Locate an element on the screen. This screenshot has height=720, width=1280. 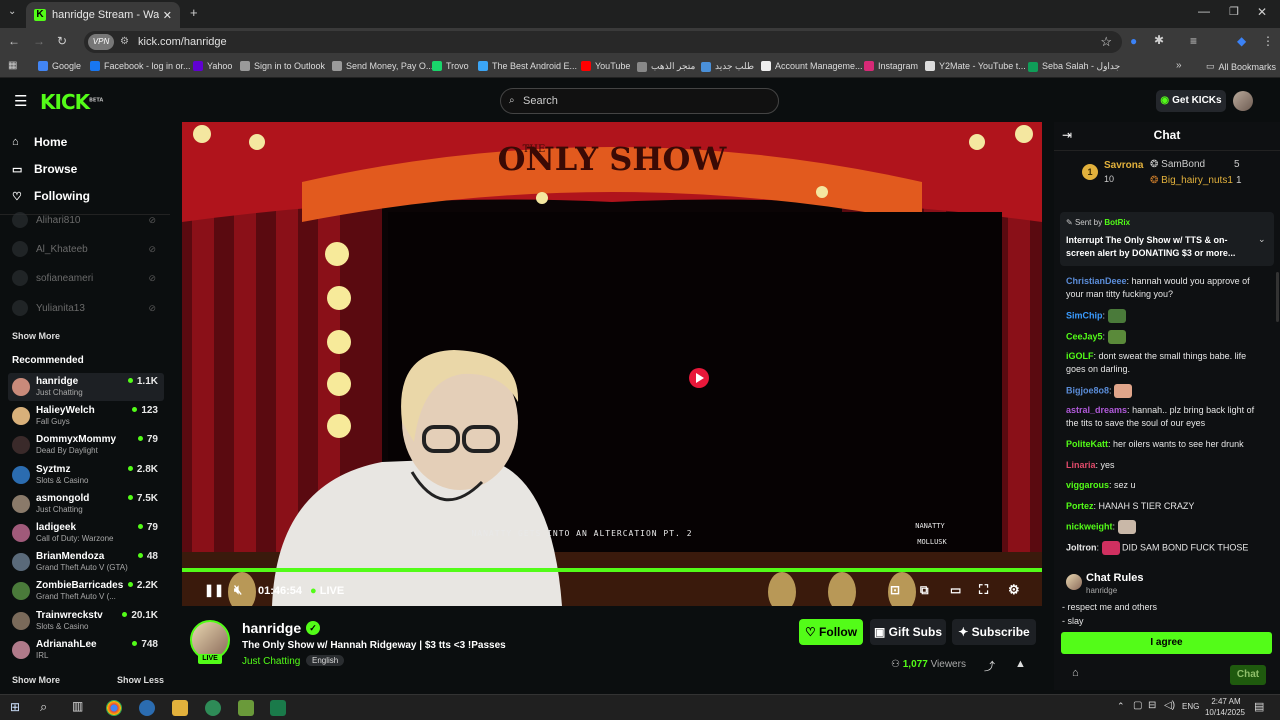
store-icon is located at coordinates (278, 708).